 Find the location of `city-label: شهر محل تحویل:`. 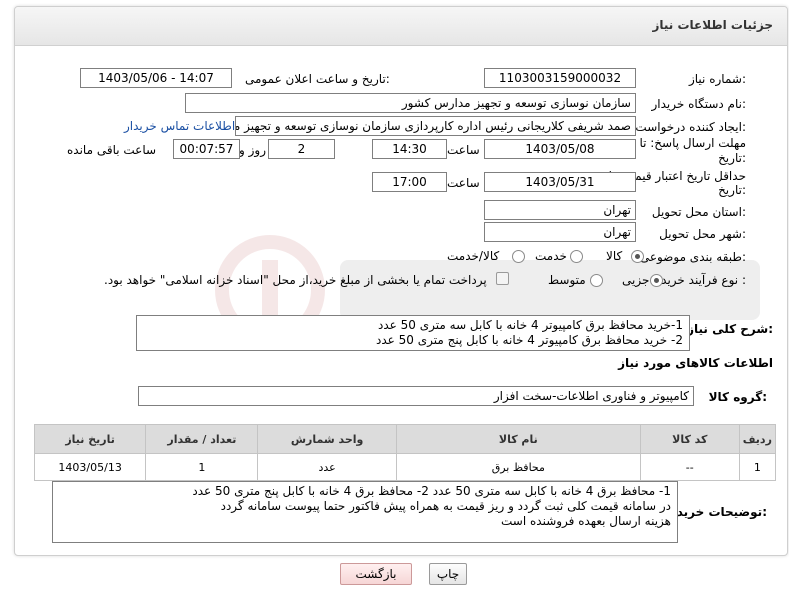

city-label: شهر محل تحویل: is located at coordinates (702, 234).